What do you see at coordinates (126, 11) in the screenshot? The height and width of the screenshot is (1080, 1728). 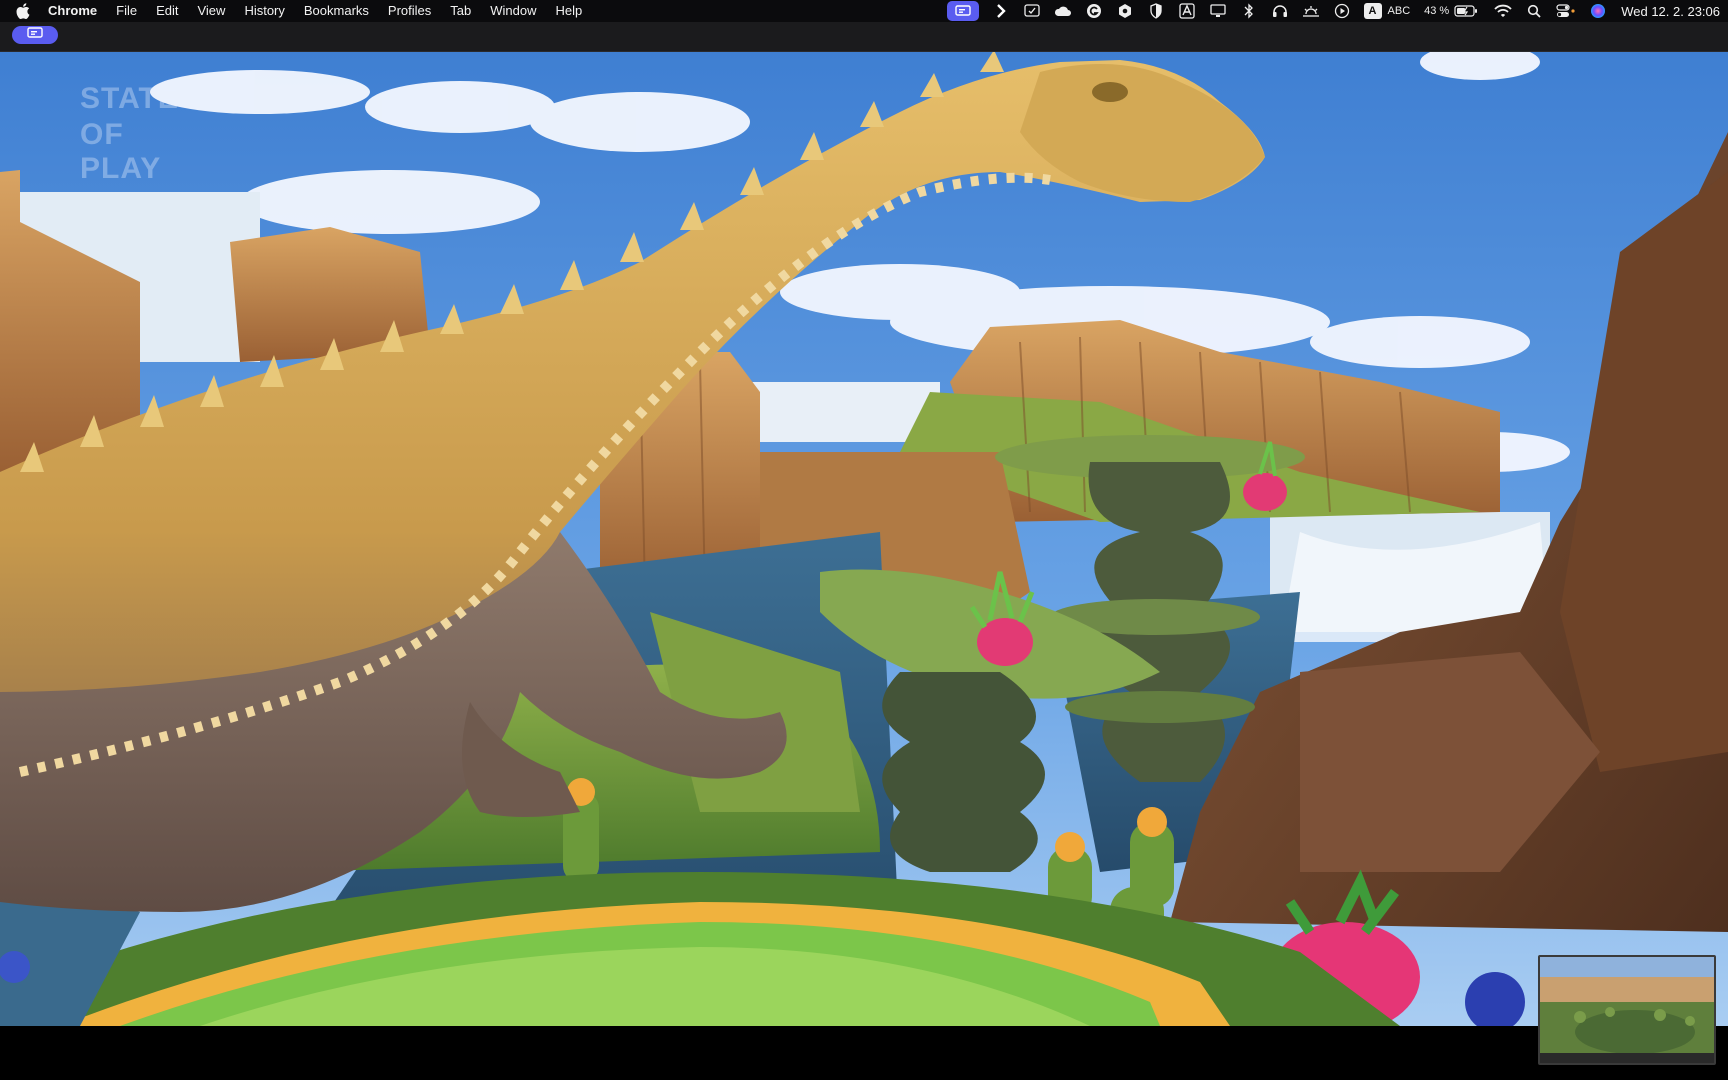 I see `menu-file: File` at bounding box center [126, 11].